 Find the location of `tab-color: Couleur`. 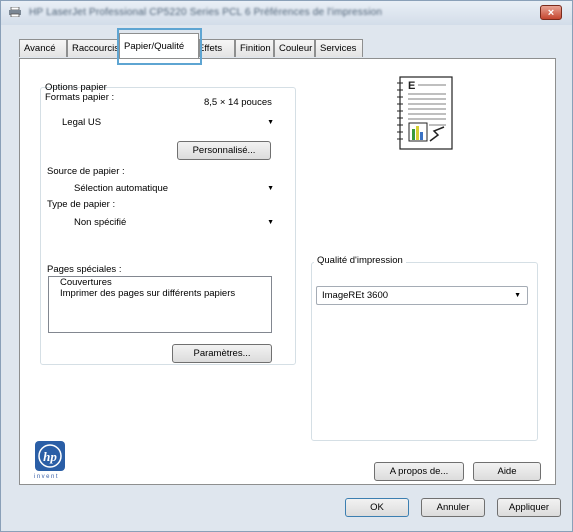

tab-color: Couleur is located at coordinates (294, 48).